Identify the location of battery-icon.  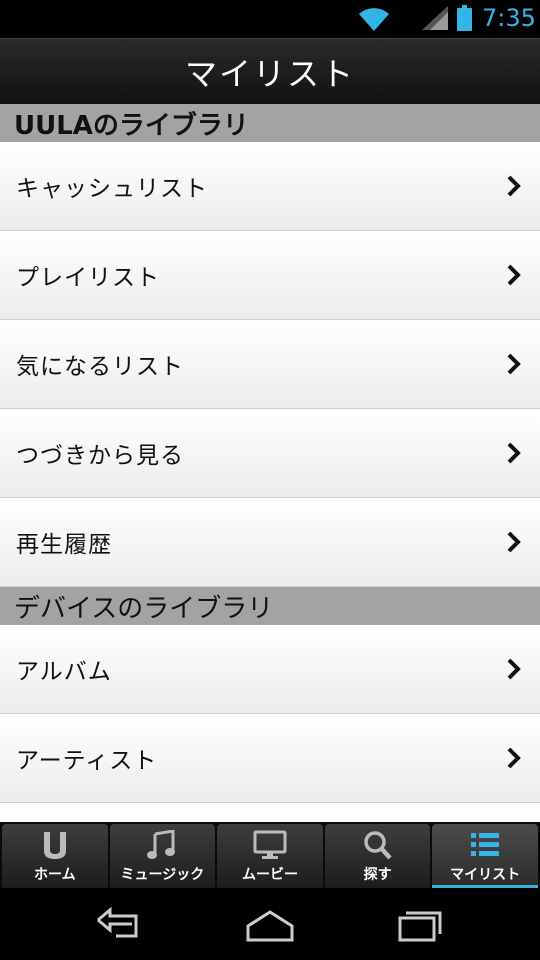
(464, 18).